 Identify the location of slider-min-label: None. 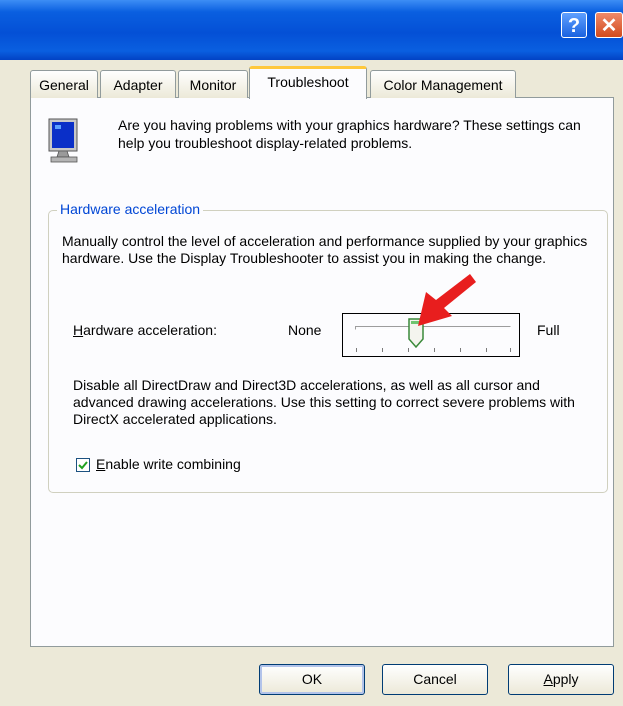
(305, 330).